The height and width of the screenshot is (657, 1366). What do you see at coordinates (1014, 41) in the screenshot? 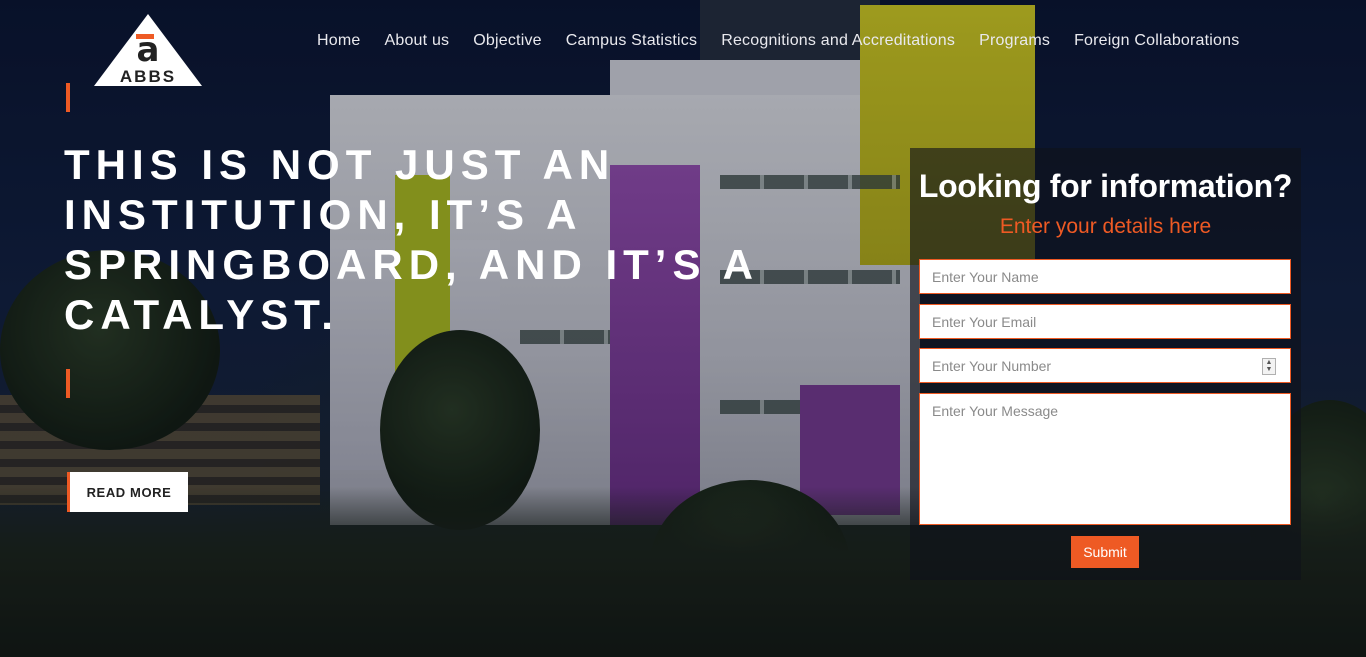
I see `nav-programs: Programs` at bounding box center [1014, 41].